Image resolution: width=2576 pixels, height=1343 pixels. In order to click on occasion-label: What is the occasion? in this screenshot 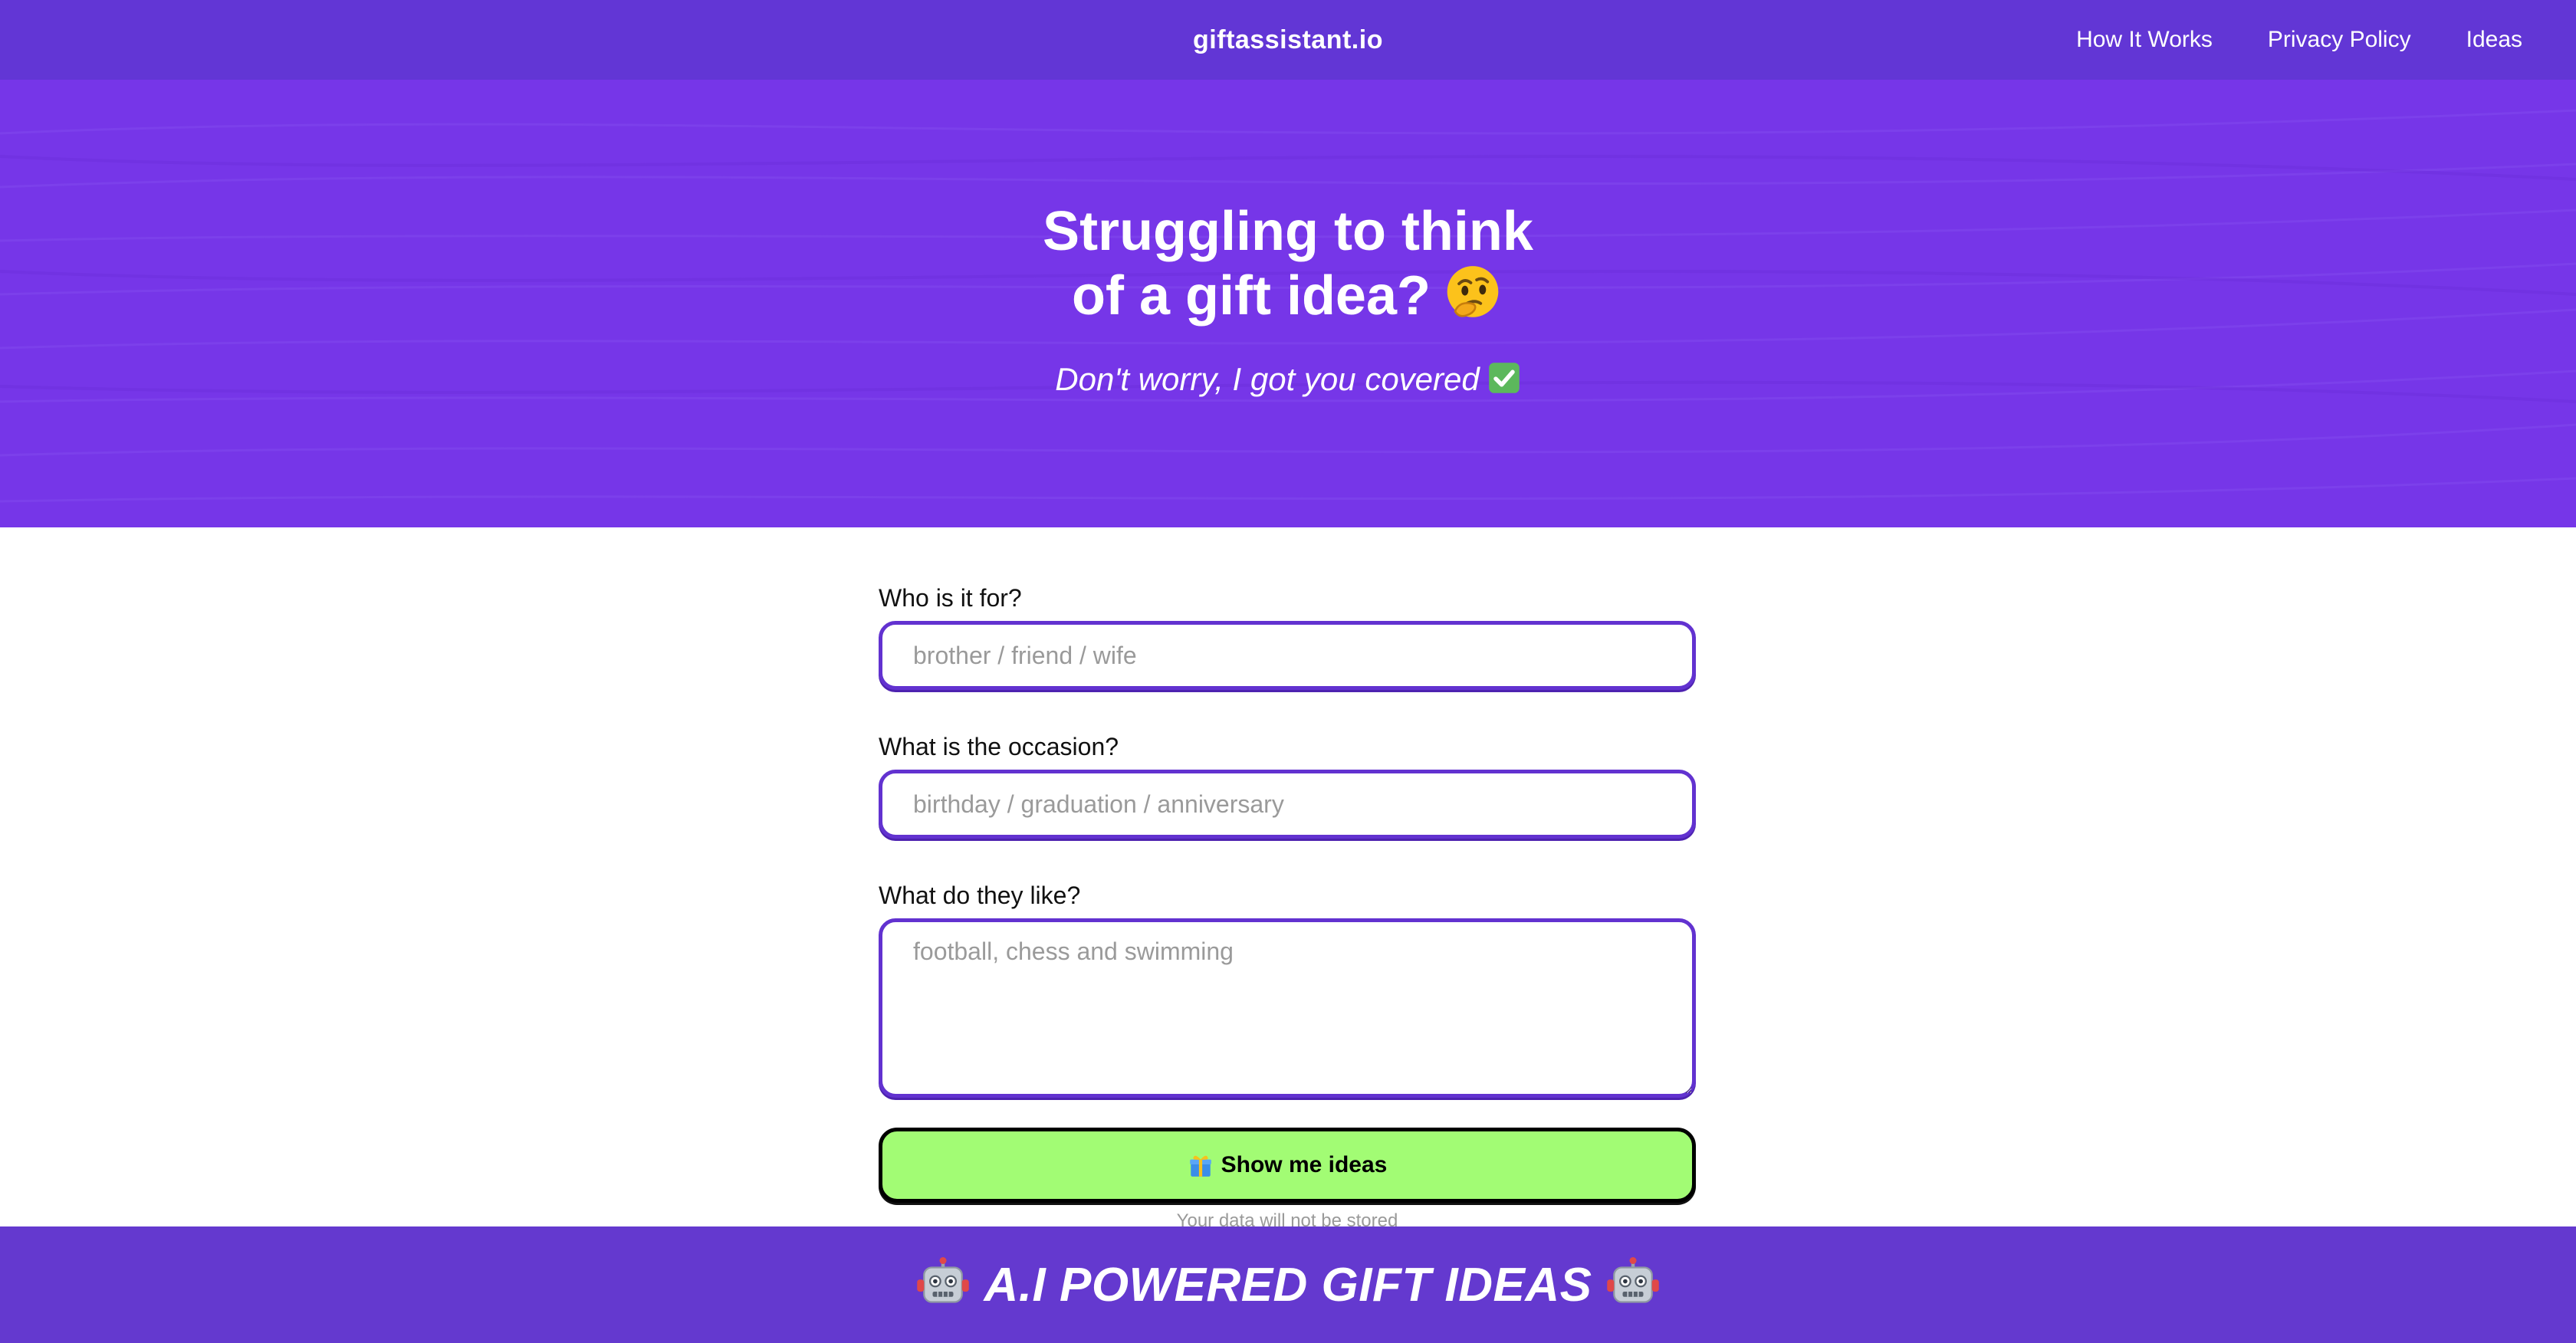, I will do `click(999, 747)`.